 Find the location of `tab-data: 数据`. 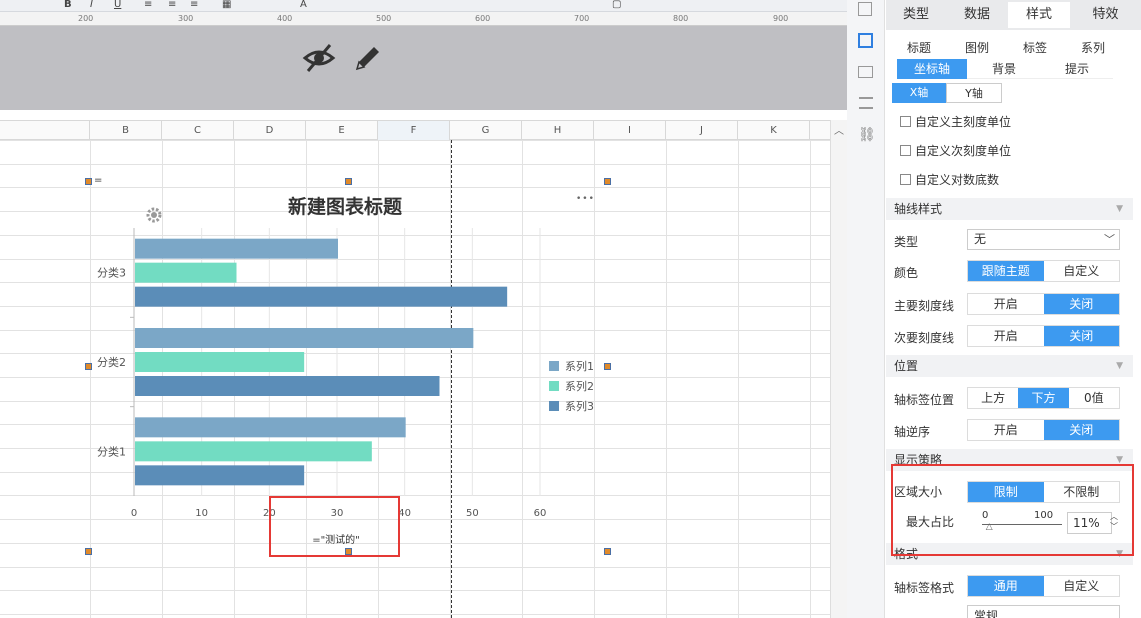

tab-data: 数据 is located at coordinates (977, 15).